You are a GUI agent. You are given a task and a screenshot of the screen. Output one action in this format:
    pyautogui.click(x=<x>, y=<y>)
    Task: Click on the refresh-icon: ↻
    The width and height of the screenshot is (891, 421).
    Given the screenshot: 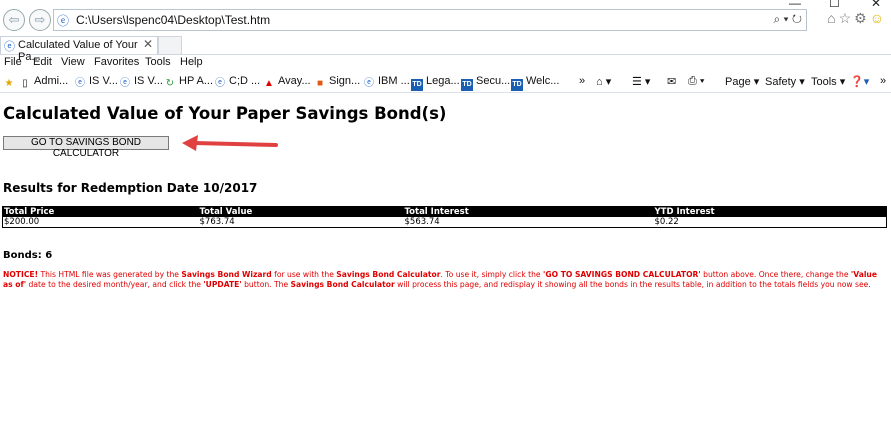 What is the action you would take?
    pyautogui.click(x=170, y=83)
    